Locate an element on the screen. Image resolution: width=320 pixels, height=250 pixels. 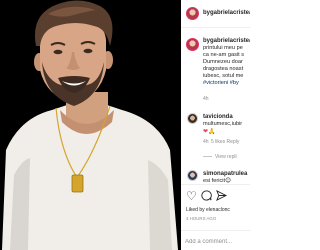
caption-time: 4h is located at coordinates (206, 99).